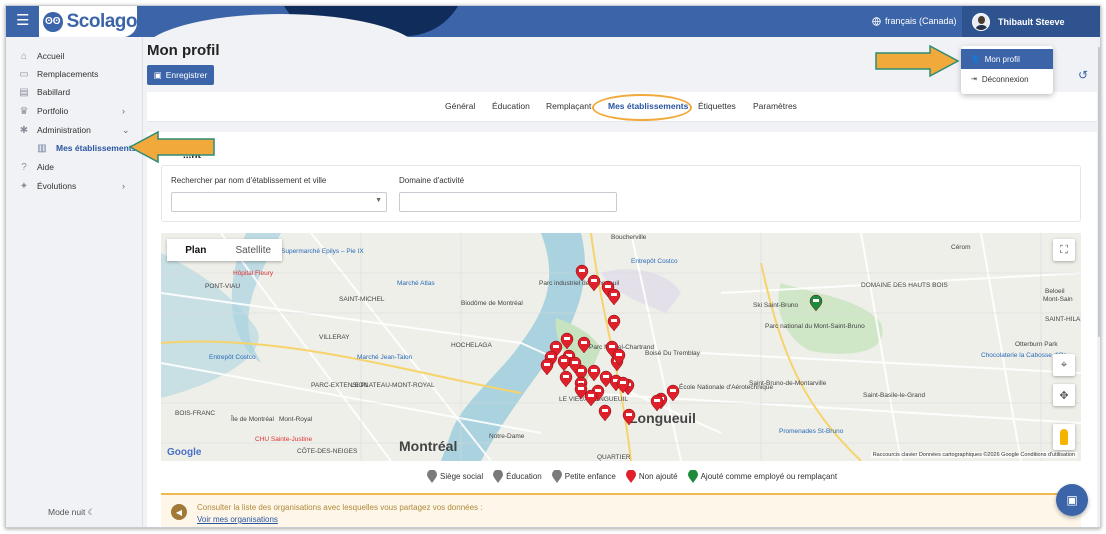 This screenshot has height=534, width=1106. What do you see at coordinates (24, 186) in the screenshot?
I see `bulb-icon: ✦` at bounding box center [24, 186].